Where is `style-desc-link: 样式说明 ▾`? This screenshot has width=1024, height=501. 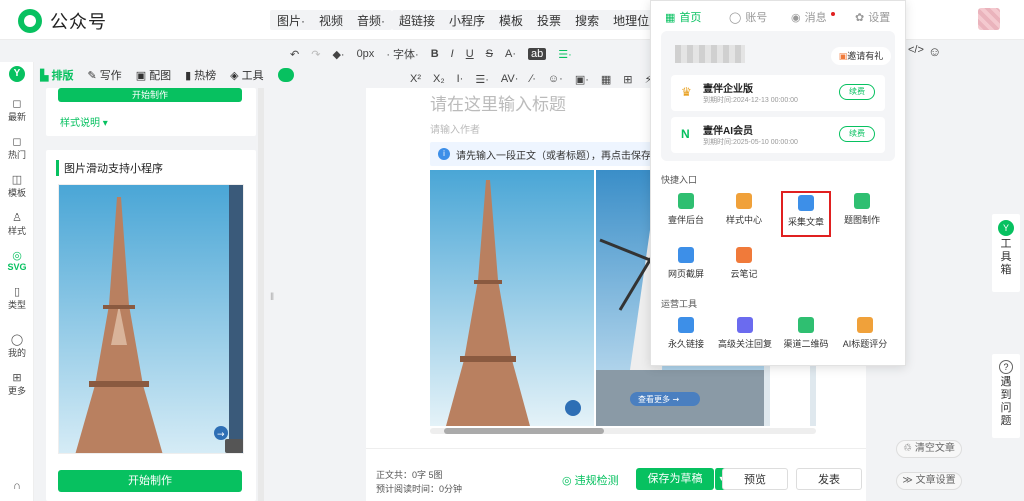 style-desc-link: 样式说明 ▾ is located at coordinates (84, 121).